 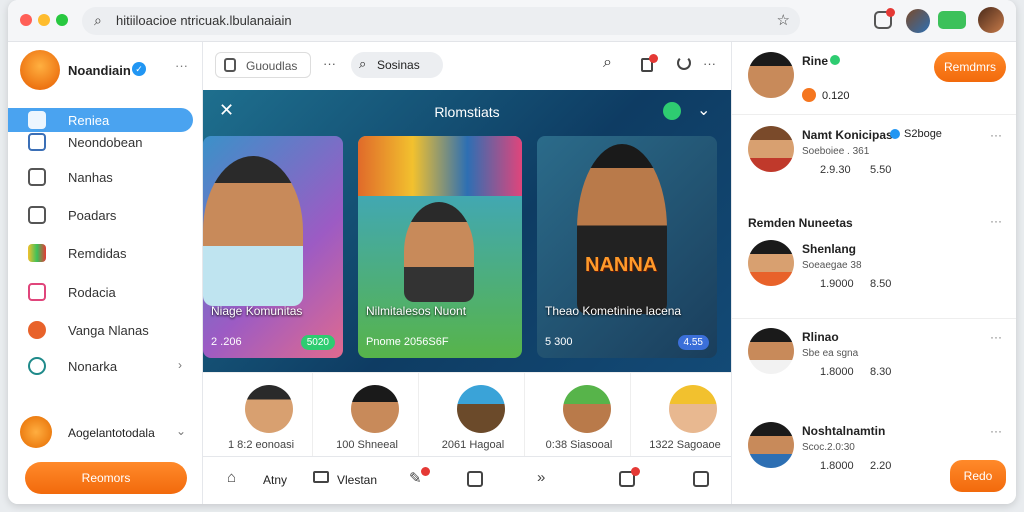 I want to click on home-icon, so click(x=37, y=120).